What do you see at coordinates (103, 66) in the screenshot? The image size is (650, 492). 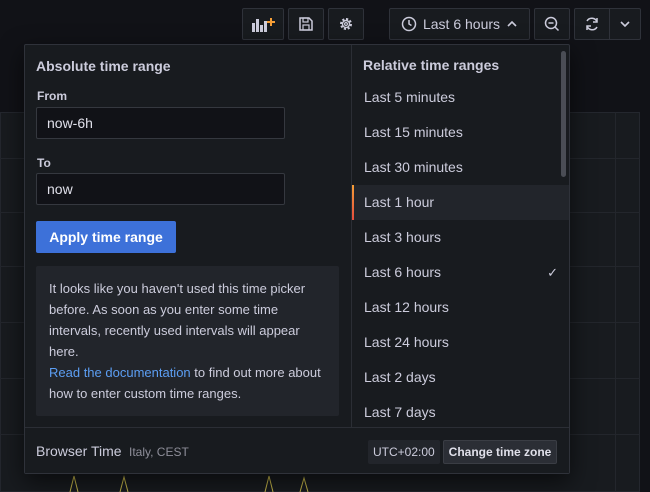 I see `absolute-time-range-title: Absolute time range` at bounding box center [103, 66].